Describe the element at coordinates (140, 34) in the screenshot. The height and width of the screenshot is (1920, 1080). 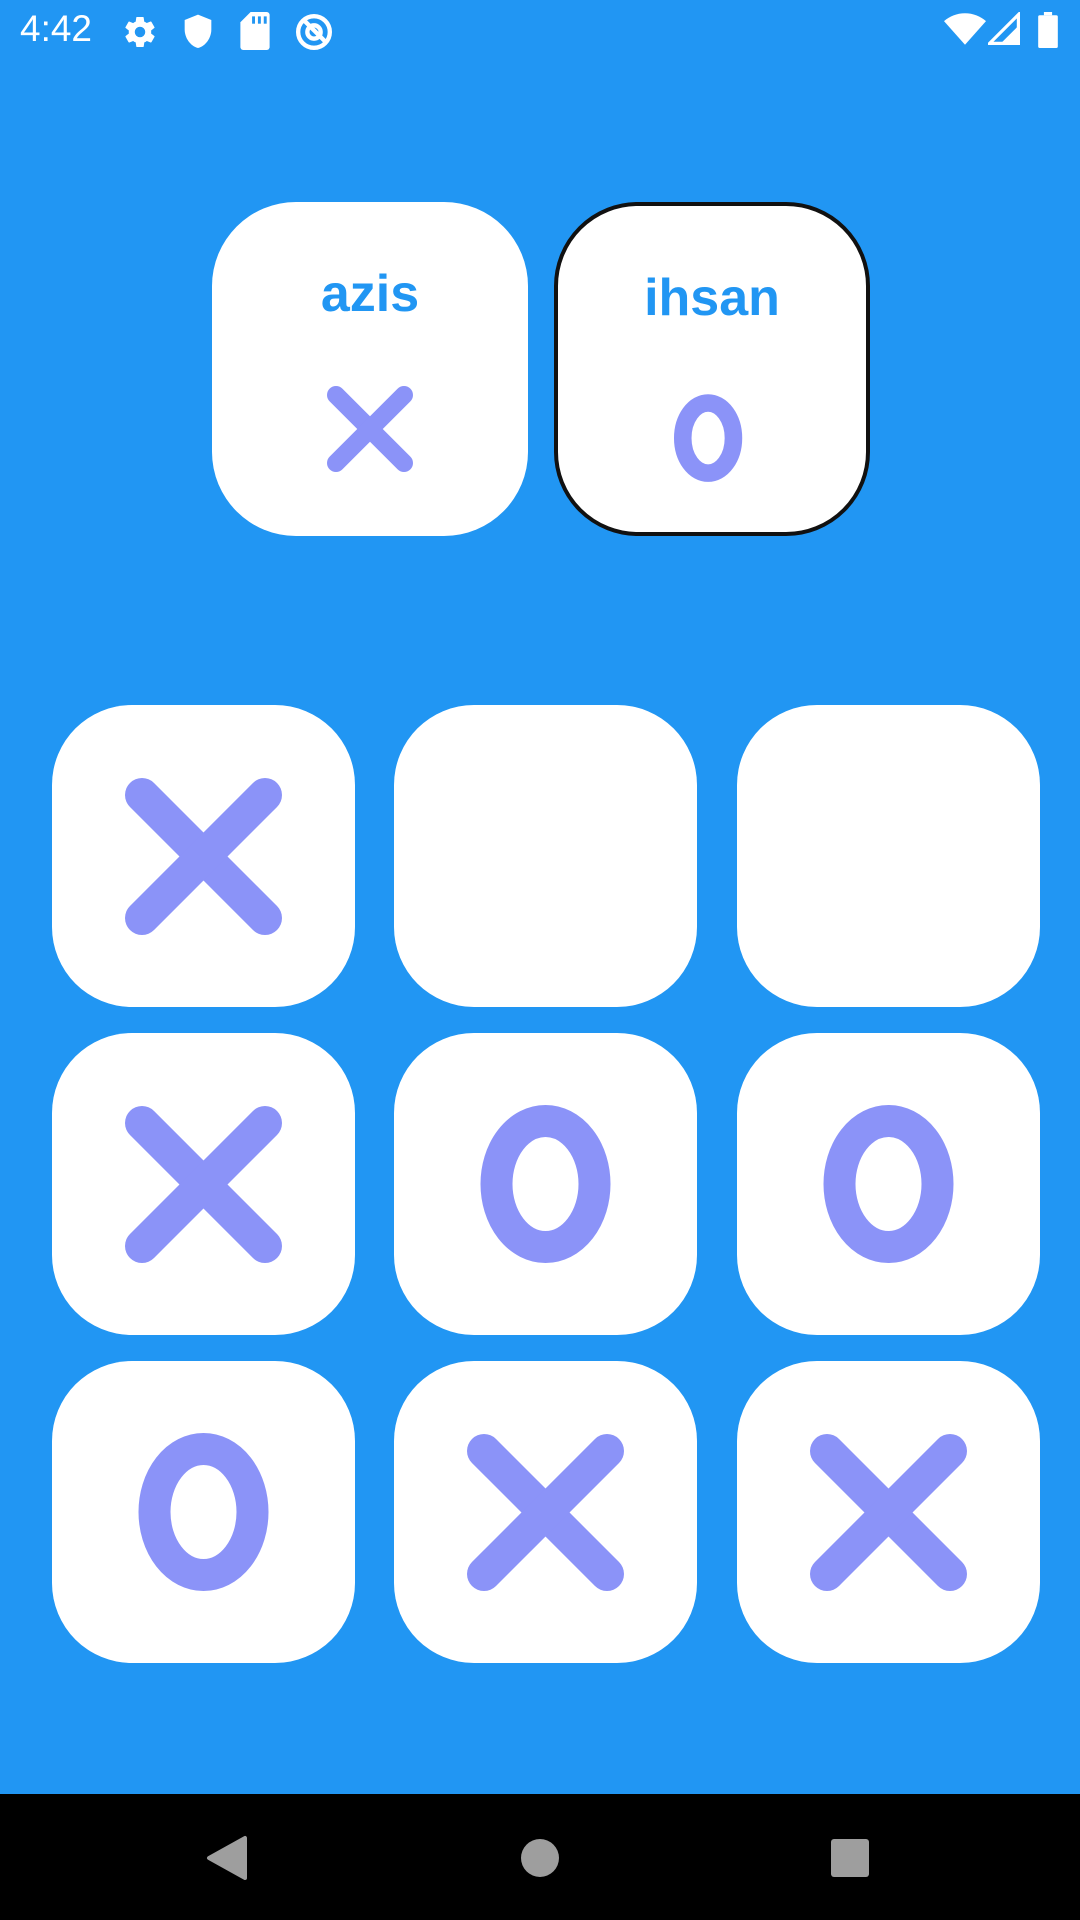
I see `gear-icon` at that location.